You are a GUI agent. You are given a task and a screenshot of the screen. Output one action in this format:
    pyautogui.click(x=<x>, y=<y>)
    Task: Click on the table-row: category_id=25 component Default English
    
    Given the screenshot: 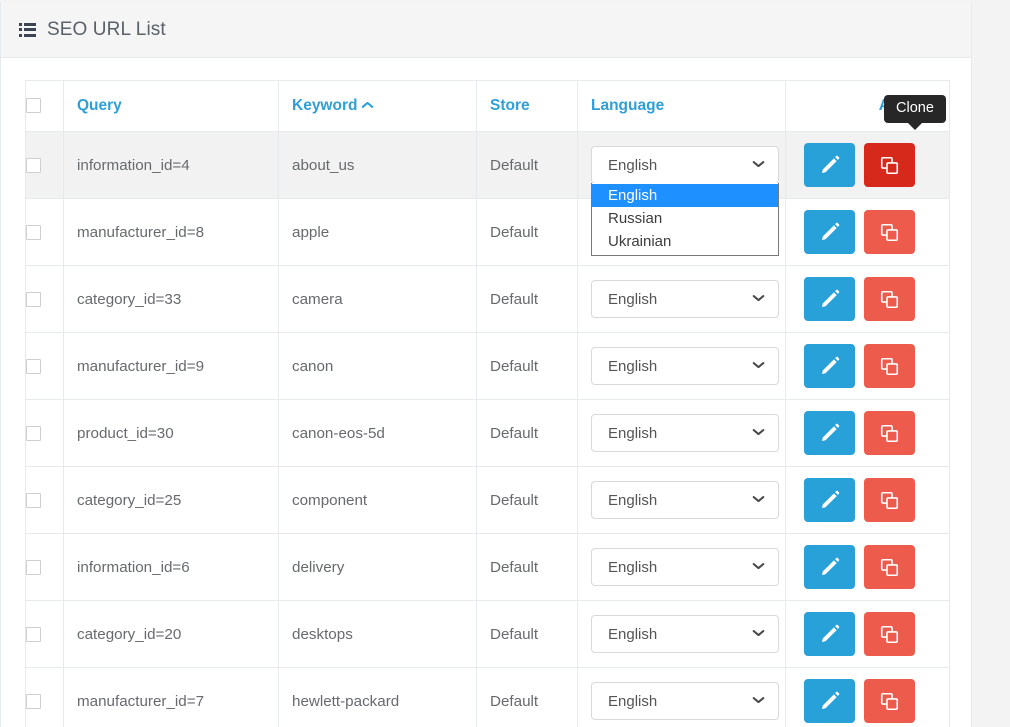 What is the action you would take?
    pyautogui.click(x=487, y=500)
    